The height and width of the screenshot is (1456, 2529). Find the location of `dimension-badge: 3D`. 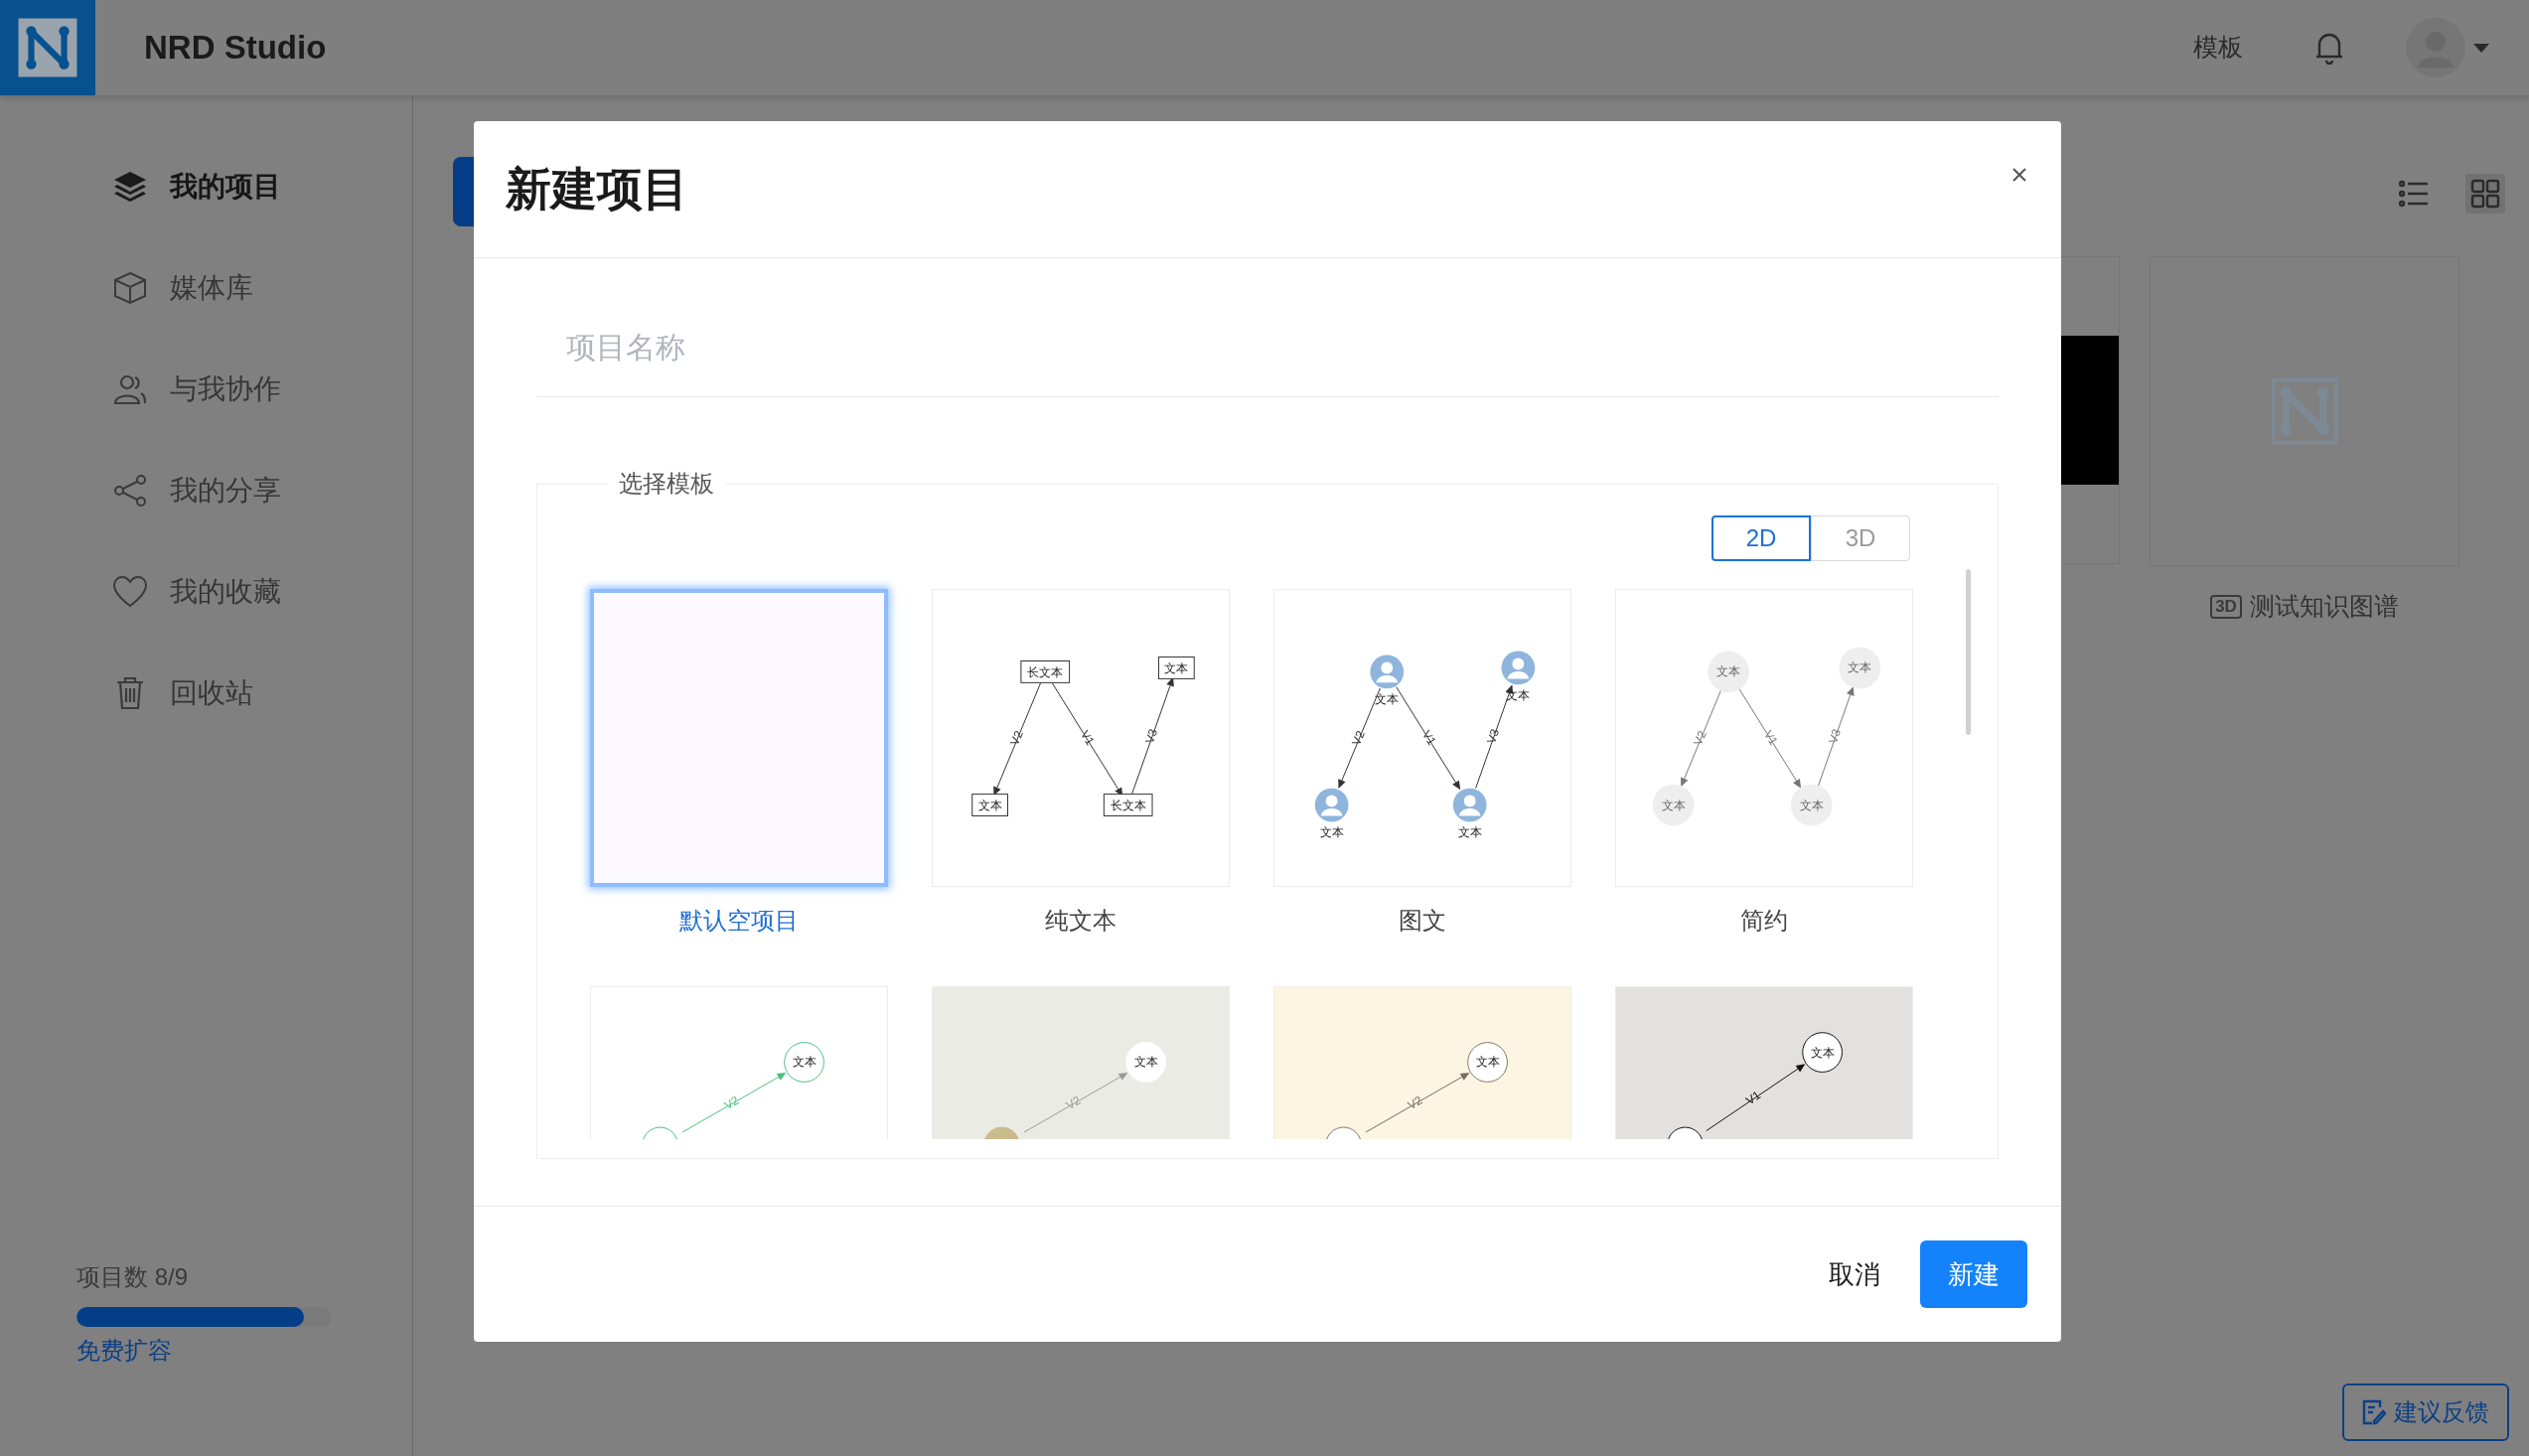

dimension-badge: 3D is located at coordinates (2226, 606).